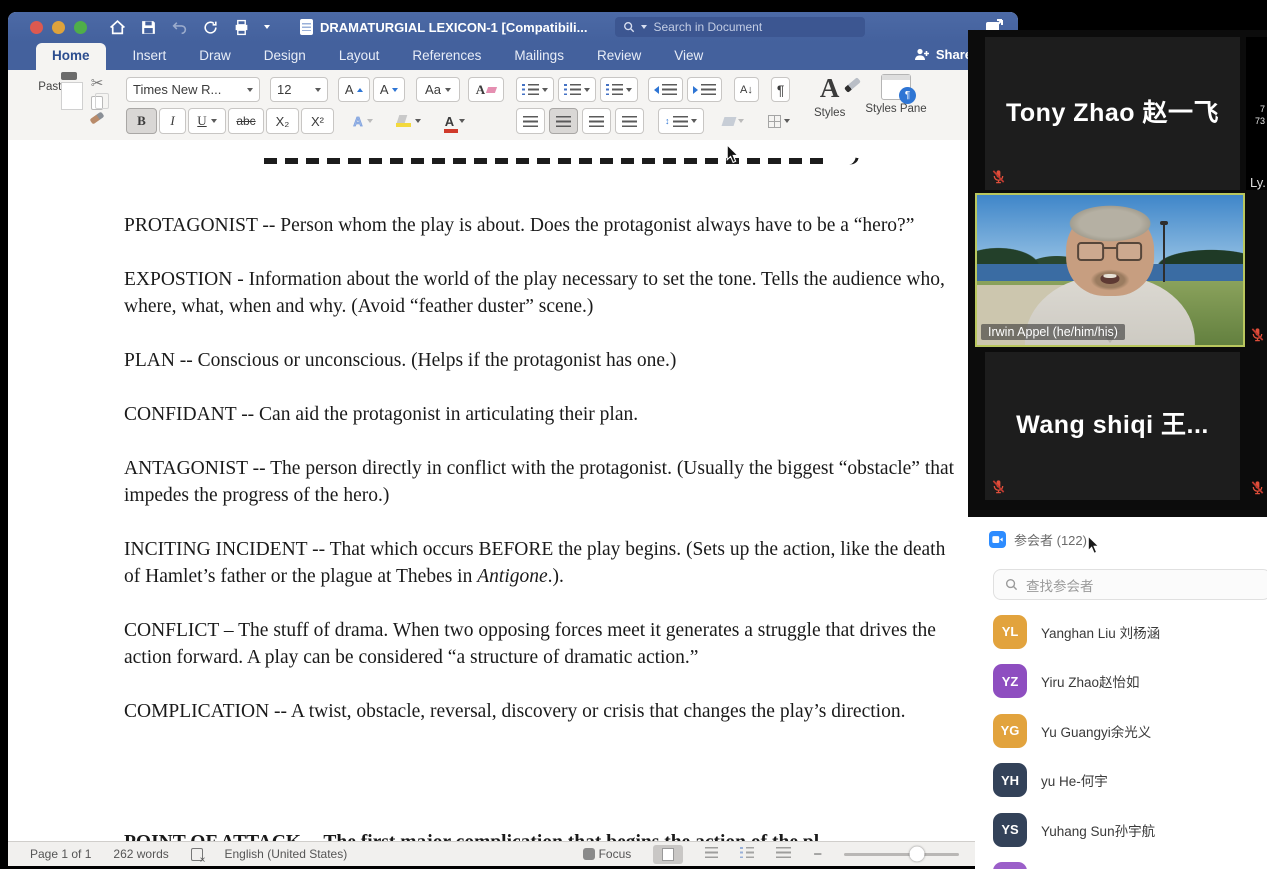  Describe the element at coordinates (317, 121) in the screenshot. I see `superscript-button: X²` at that location.